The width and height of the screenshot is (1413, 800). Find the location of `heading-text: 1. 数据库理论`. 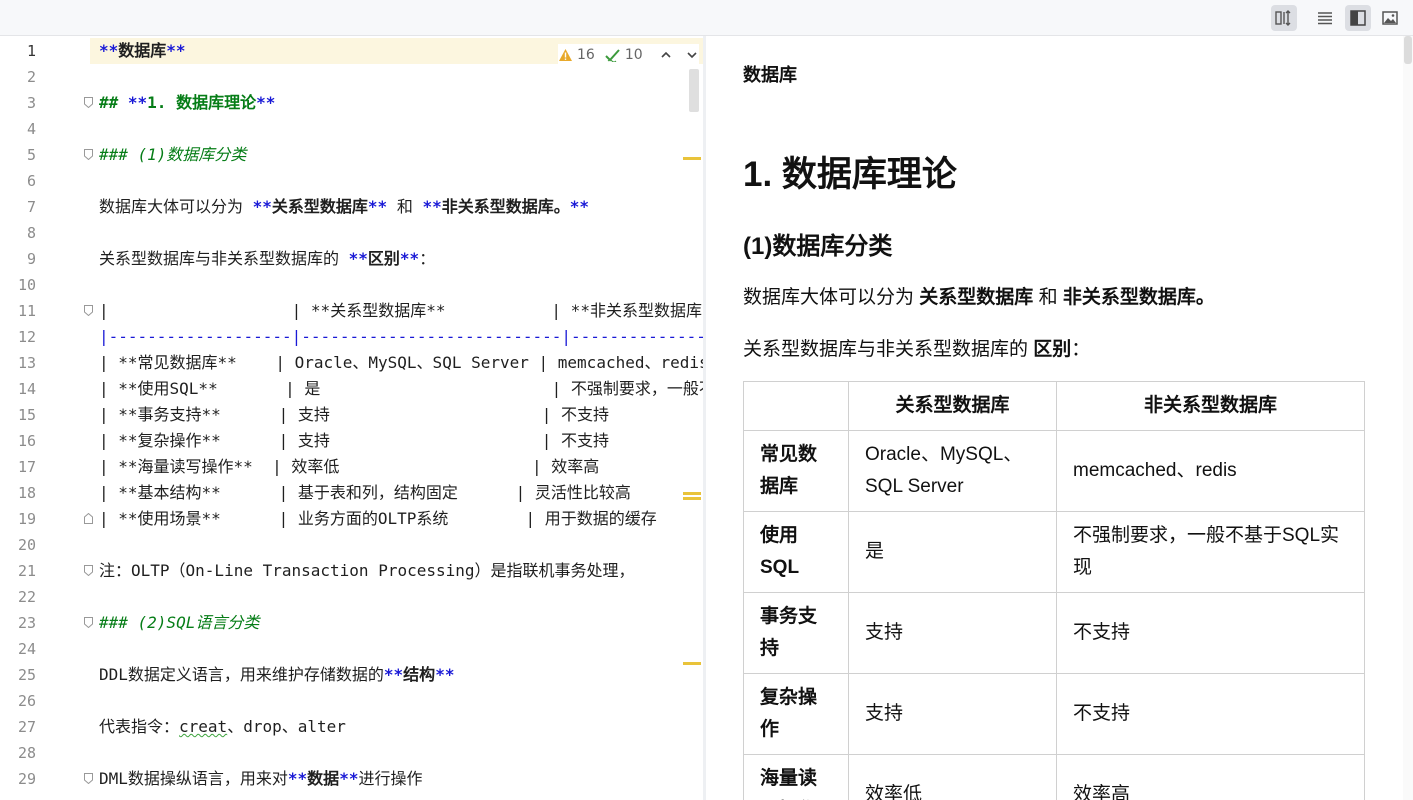

heading-text: 1. 数据库理论 is located at coordinates (202, 102).